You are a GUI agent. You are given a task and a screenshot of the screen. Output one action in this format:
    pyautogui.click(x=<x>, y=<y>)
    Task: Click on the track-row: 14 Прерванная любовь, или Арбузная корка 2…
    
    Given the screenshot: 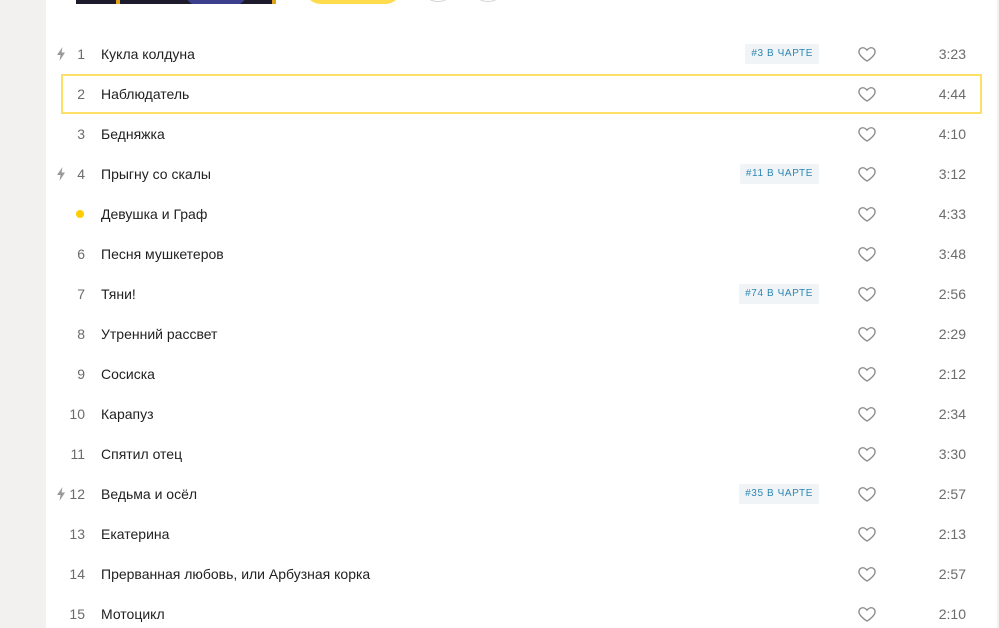 What is the action you would take?
    pyautogui.click(x=521, y=574)
    